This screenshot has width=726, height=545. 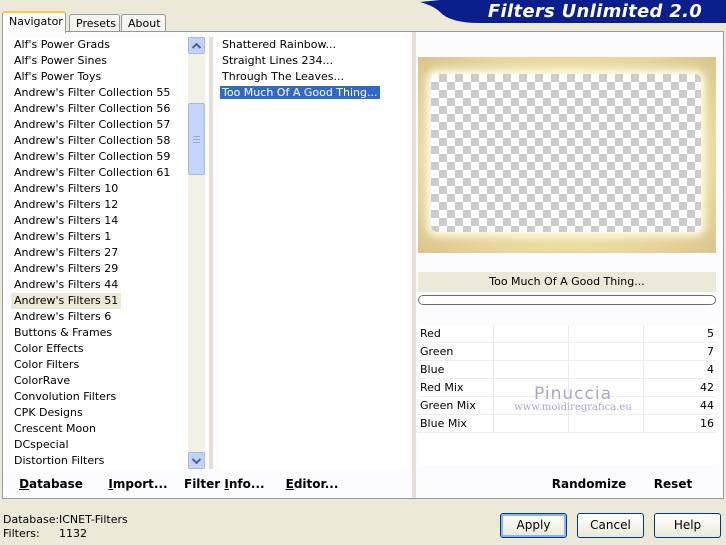 I want to click on param-slider-row: Red Mix 42, so click(x=567, y=388).